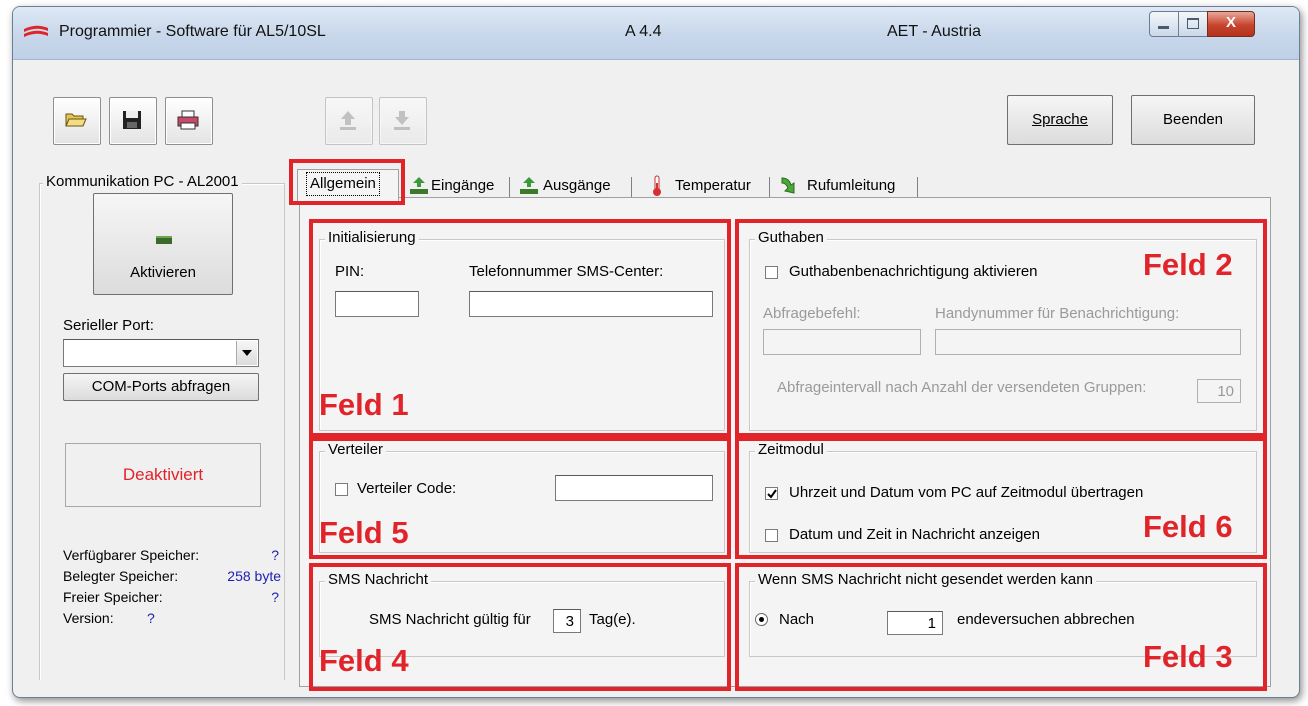  I want to click on device-icon, so click(164, 240).